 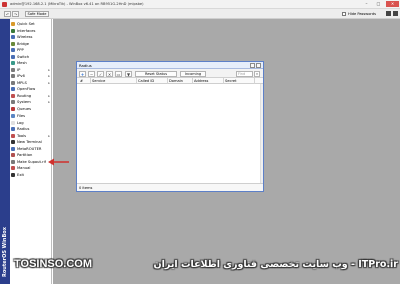 What do you see at coordinates (13, 155) in the screenshot?
I see `partition-icon` at bounding box center [13, 155].